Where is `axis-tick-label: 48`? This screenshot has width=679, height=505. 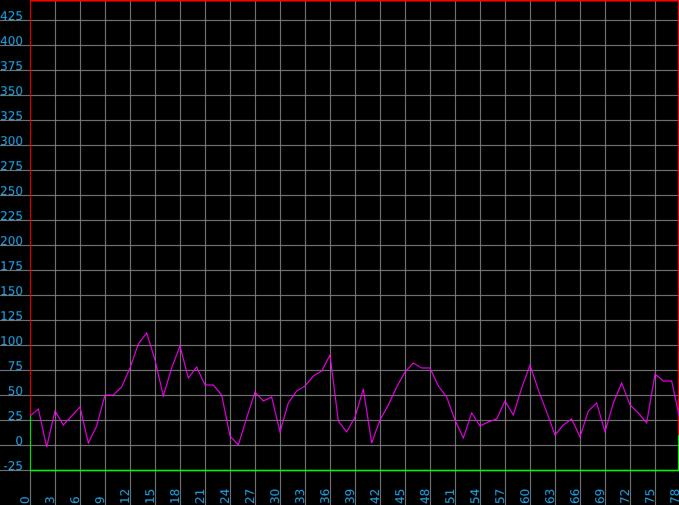
axis-tick-label: 48 is located at coordinates (425, 496).